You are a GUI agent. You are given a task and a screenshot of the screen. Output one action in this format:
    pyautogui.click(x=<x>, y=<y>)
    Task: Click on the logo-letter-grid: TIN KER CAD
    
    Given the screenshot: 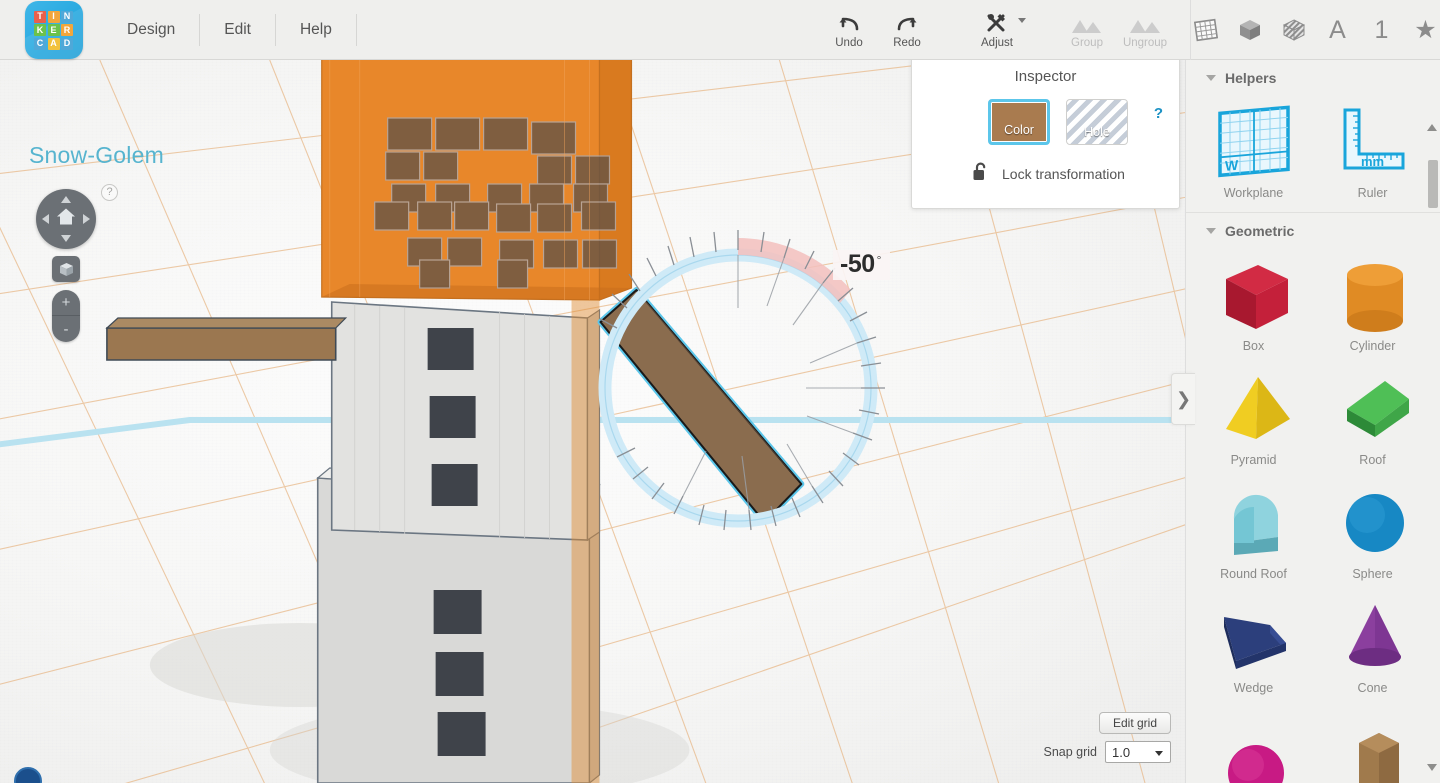 What is the action you would take?
    pyautogui.click(x=53, y=30)
    